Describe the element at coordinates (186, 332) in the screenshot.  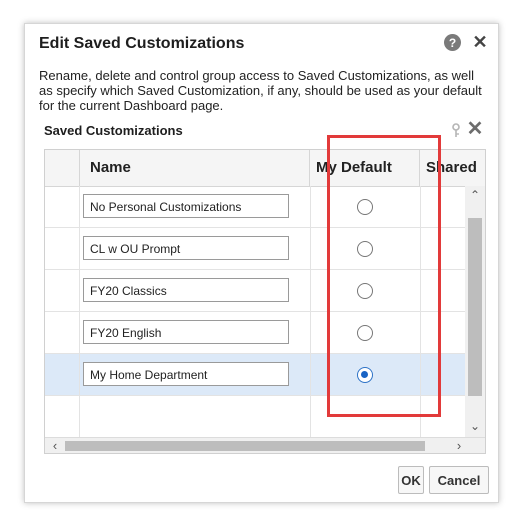
I see `name-input: FY20 English` at that location.